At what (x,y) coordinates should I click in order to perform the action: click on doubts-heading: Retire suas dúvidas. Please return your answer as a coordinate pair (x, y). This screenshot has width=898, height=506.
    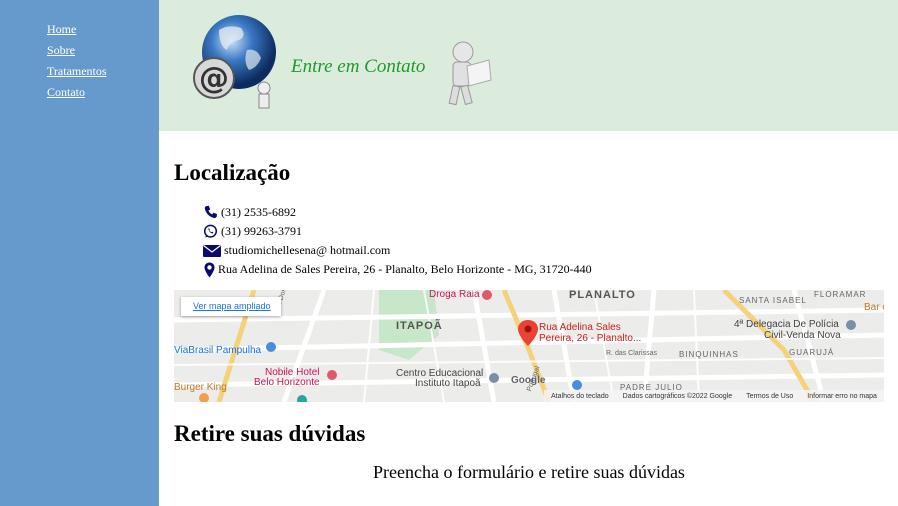
    Looking at the image, I should click on (270, 433).